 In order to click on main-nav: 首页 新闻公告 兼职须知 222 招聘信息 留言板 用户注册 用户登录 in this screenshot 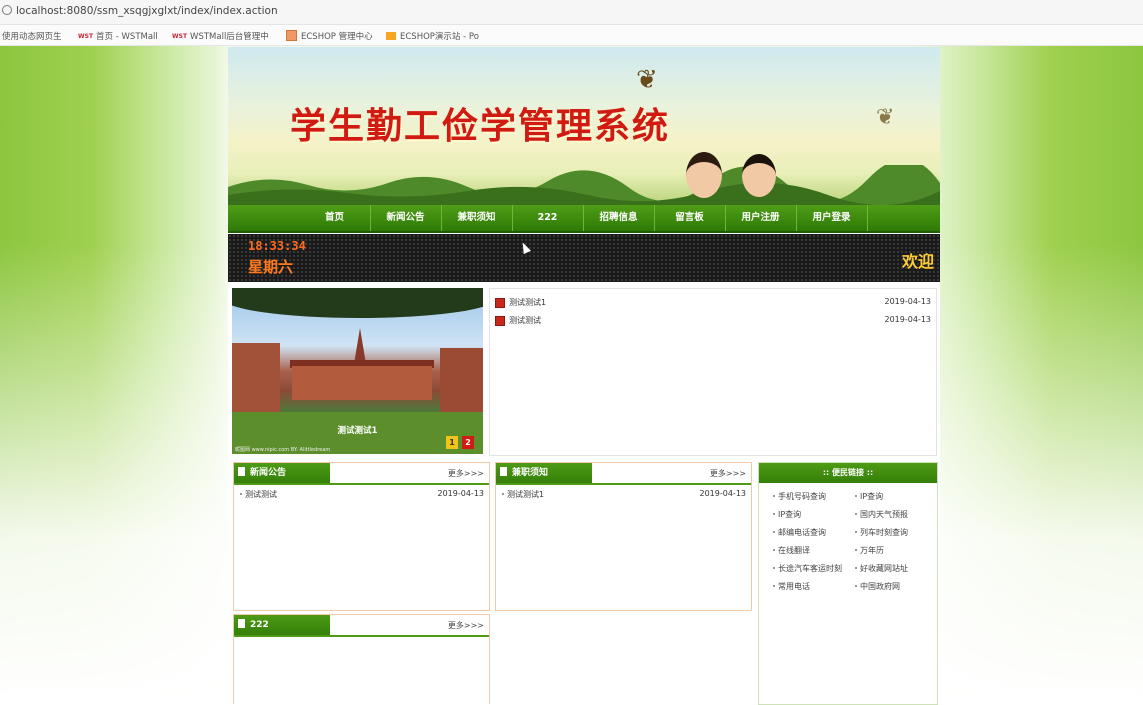, I will do `click(584, 219)`.